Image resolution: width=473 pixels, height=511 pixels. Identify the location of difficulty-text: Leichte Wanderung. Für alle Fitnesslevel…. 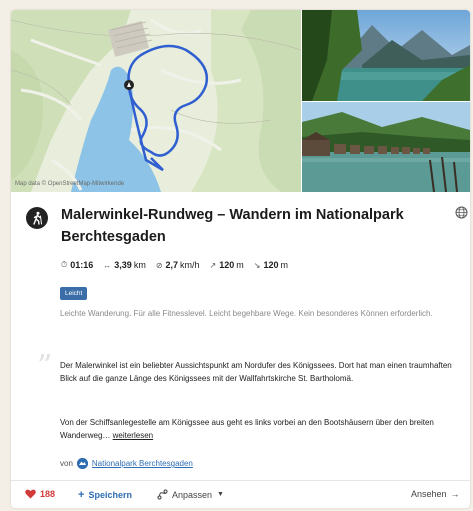
(246, 313).